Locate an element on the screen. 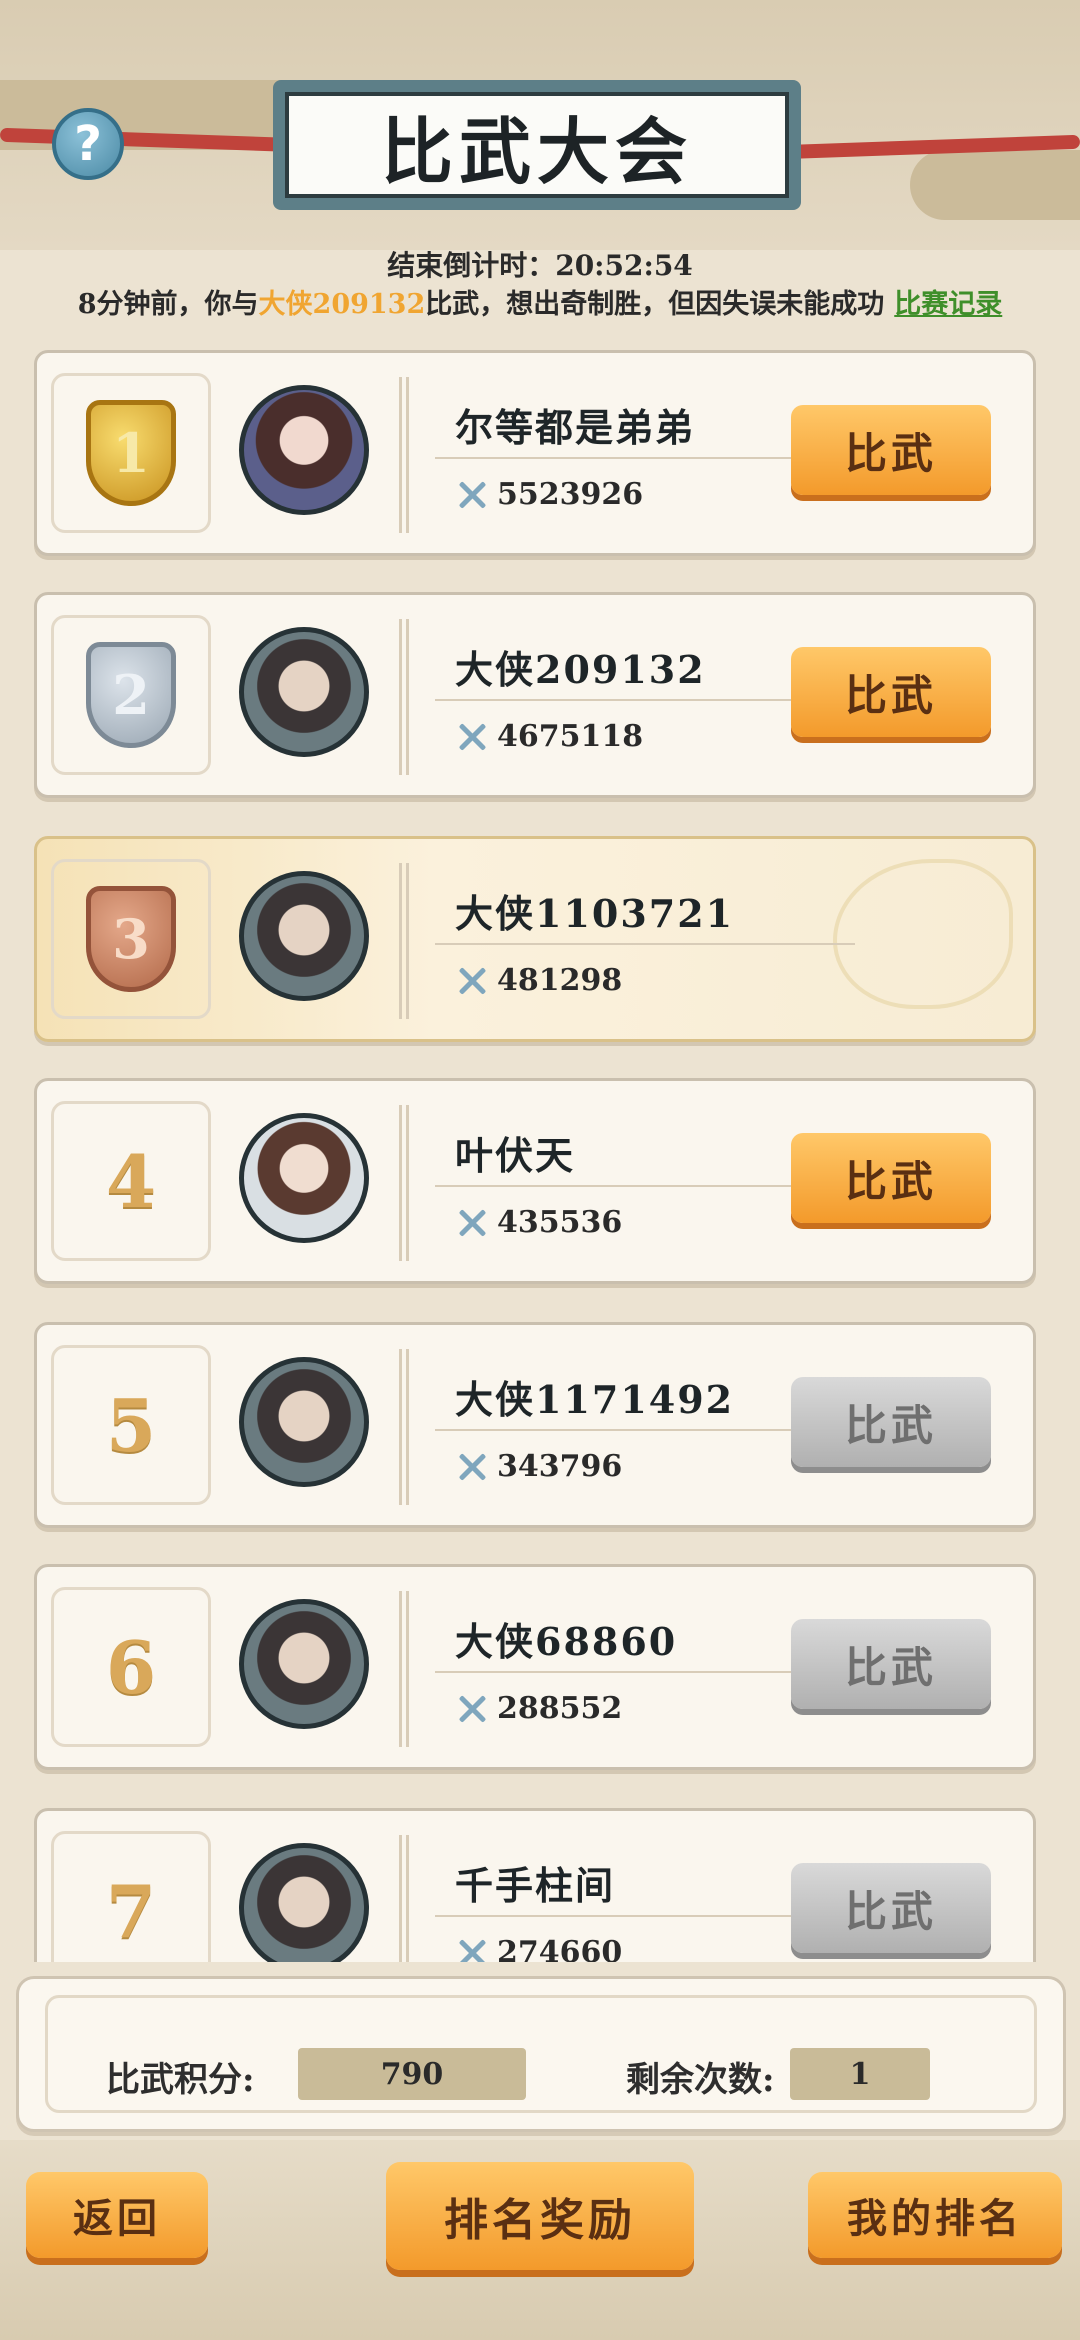  player-name: 叶伏天 is located at coordinates (515, 1155).